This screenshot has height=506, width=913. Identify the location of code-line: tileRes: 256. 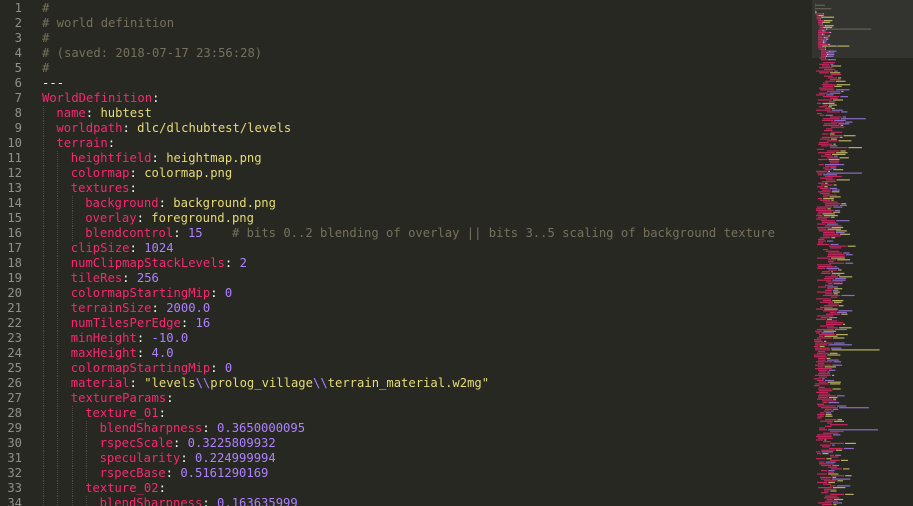
(115, 278).